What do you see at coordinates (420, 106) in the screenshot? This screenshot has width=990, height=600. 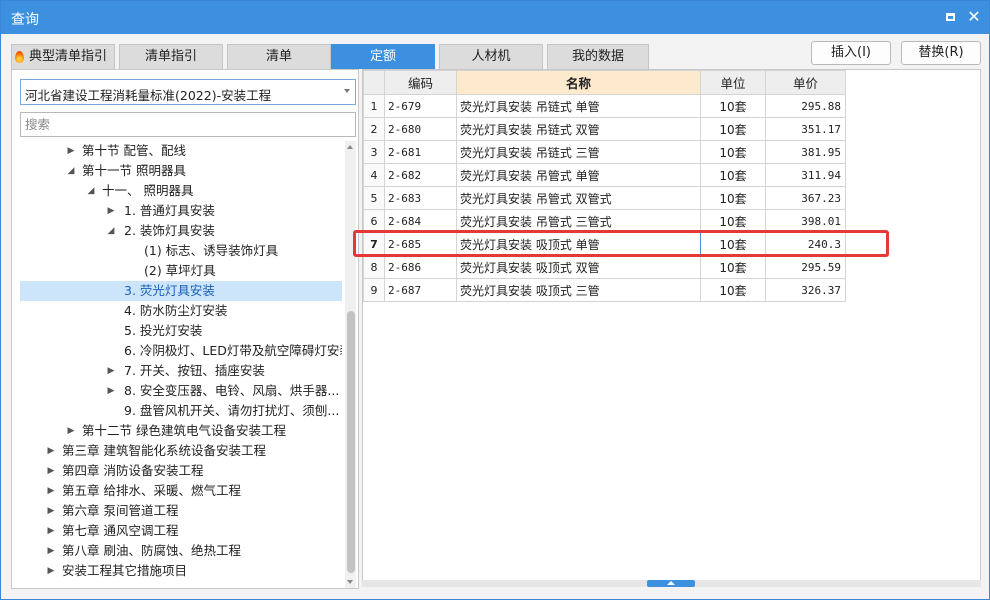 I see `cell-code: 2-679` at bounding box center [420, 106].